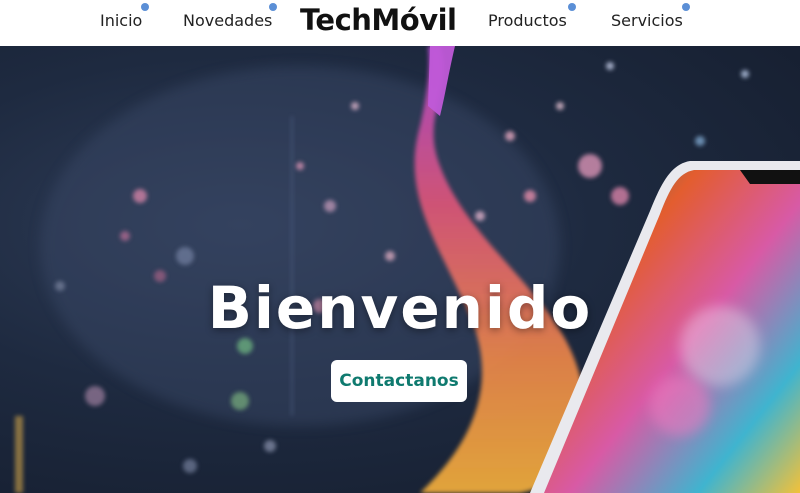 Image resolution: width=800 pixels, height=493 pixels. Describe the element at coordinates (400, 308) in the screenshot. I see `hero-title: Bienvenido` at that location.